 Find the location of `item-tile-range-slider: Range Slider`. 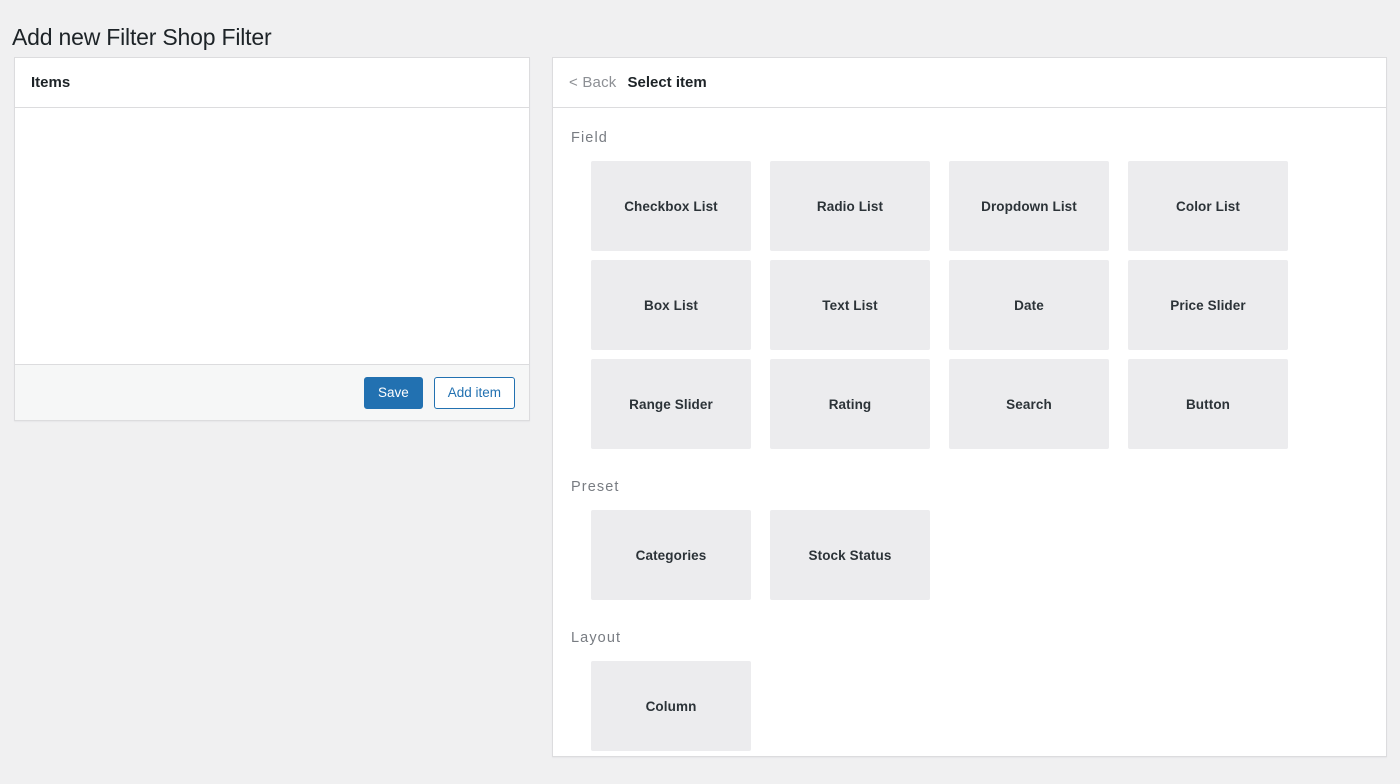

item-tile-range-slider: Range Slider is located at coordinates (671, 404).